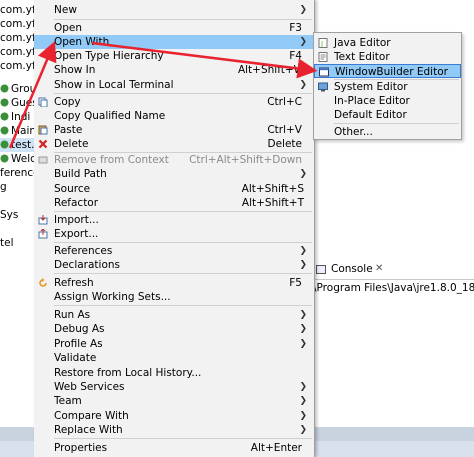 Image resolution: width=474 pixels, height=457 pixels. I want to click on menu-item-remove-from-context: Remove from Context Ctrl+Alt+Shift+Down, so click(174, 160).